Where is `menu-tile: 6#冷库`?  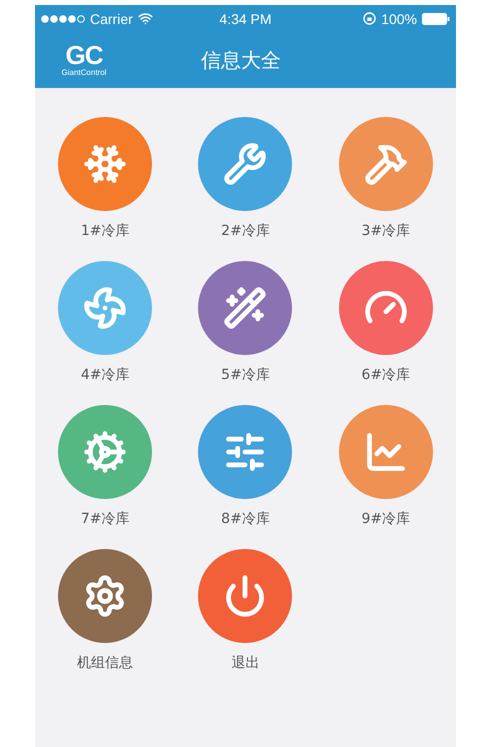
menu-tile: 6#冷库 is located at coordinates (386, 322).